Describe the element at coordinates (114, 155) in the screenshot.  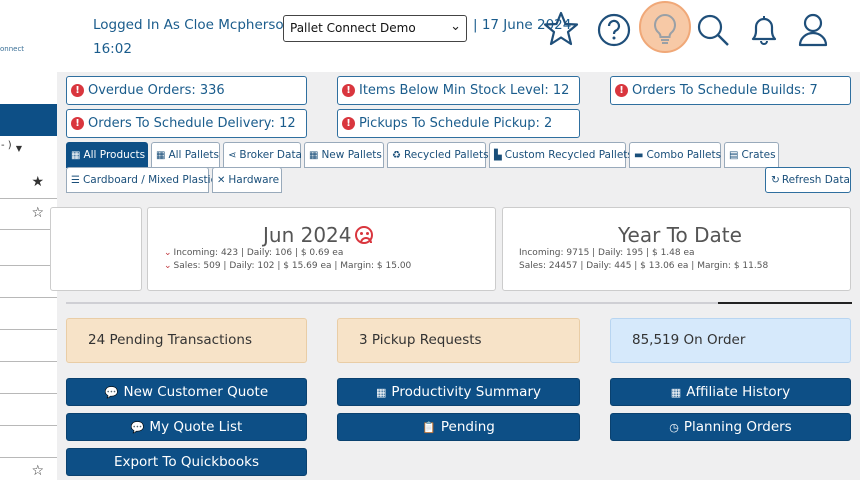
I see `tab-label: All Products` at that location.